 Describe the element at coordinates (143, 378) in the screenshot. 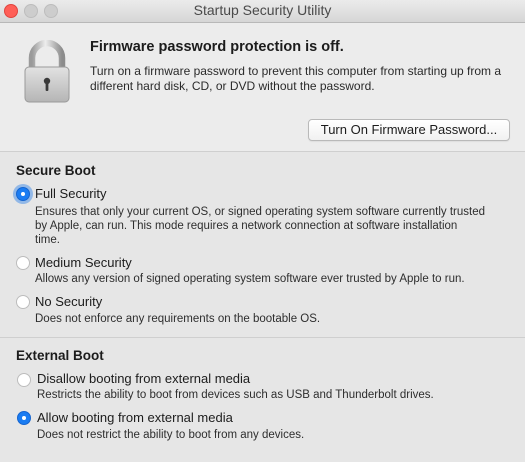

I see `disallow-external-boot-label: Disallow booting from external media` at that location.